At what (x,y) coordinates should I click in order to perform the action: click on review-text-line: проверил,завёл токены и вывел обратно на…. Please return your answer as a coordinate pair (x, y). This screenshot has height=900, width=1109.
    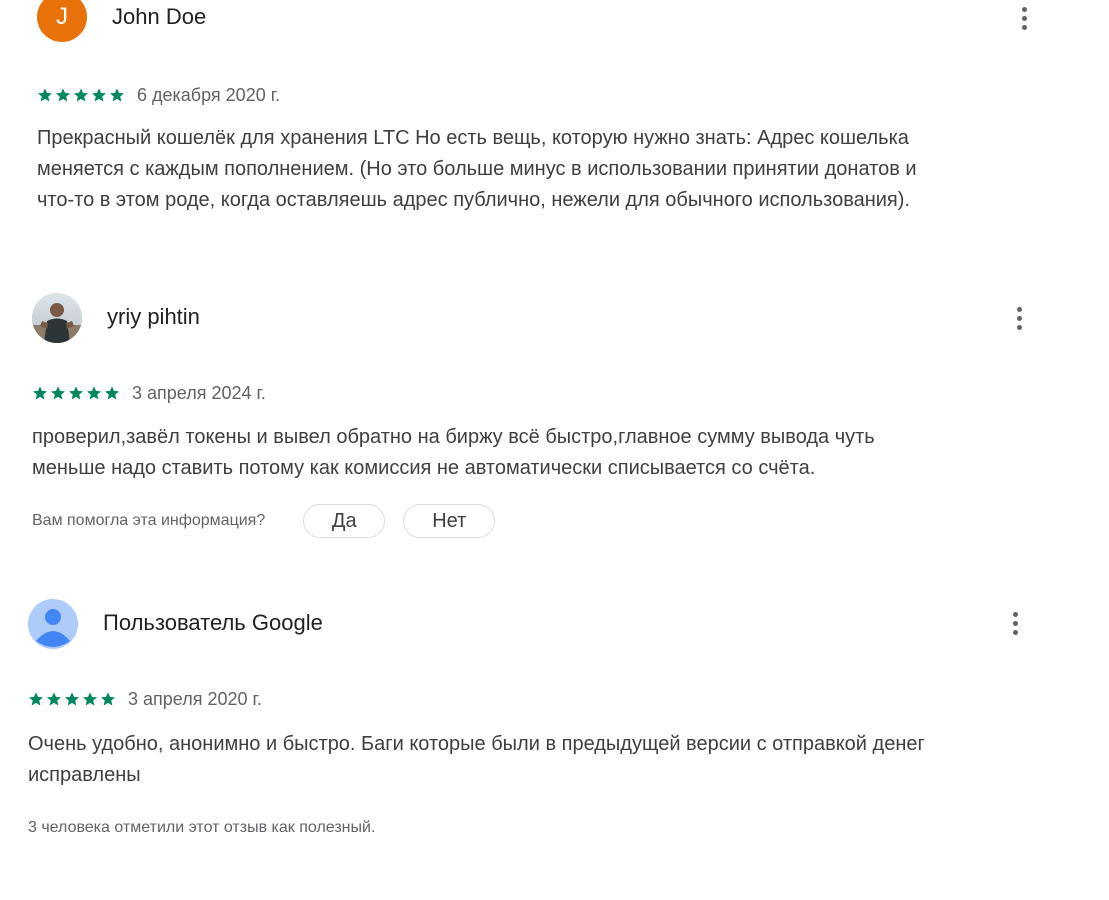
    Looking at the image, I should click on (453, 437).